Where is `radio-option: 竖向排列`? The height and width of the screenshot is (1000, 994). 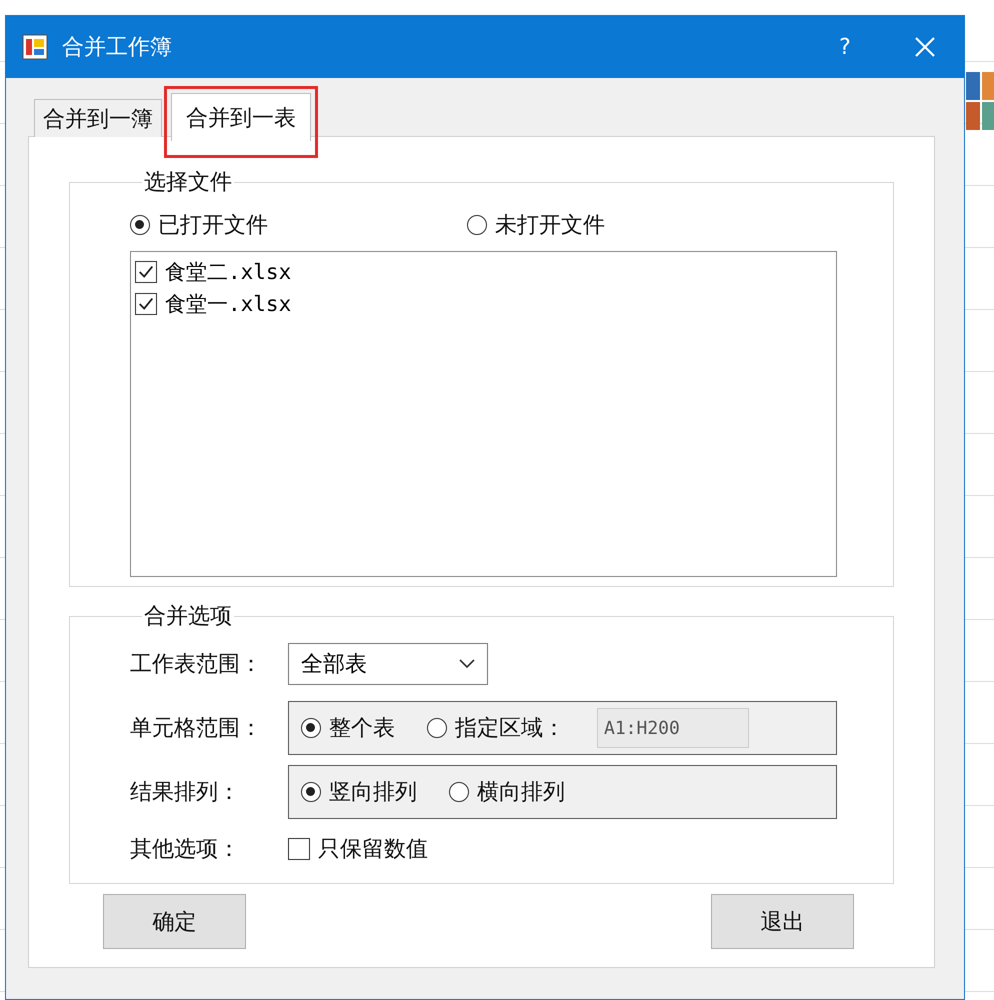
radio-option: 竖向排列 is located at coordinates (359, 792).